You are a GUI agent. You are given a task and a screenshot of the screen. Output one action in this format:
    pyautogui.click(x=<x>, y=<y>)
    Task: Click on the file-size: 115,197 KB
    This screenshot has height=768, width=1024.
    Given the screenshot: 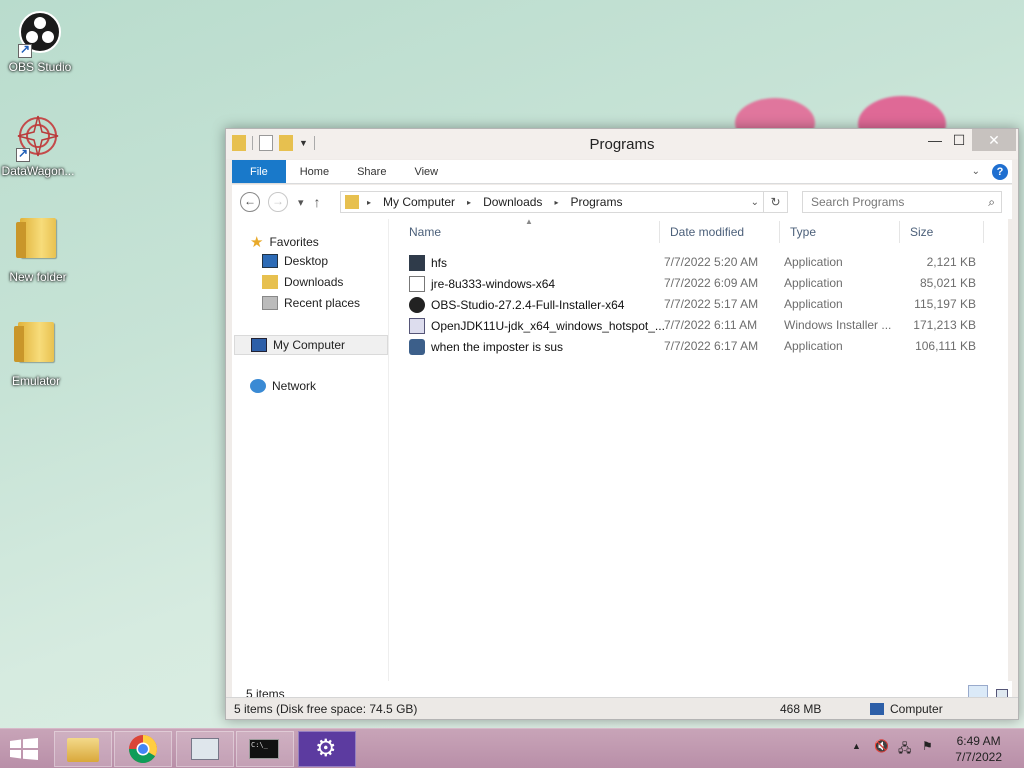 What is the action you would take?
    pyautogui.click(x=945, y=304)
    